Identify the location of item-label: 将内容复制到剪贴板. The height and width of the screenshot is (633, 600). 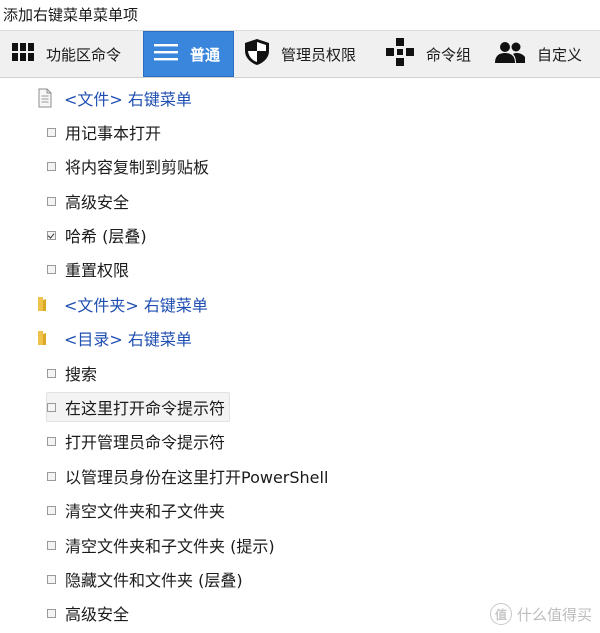
(137, 167).